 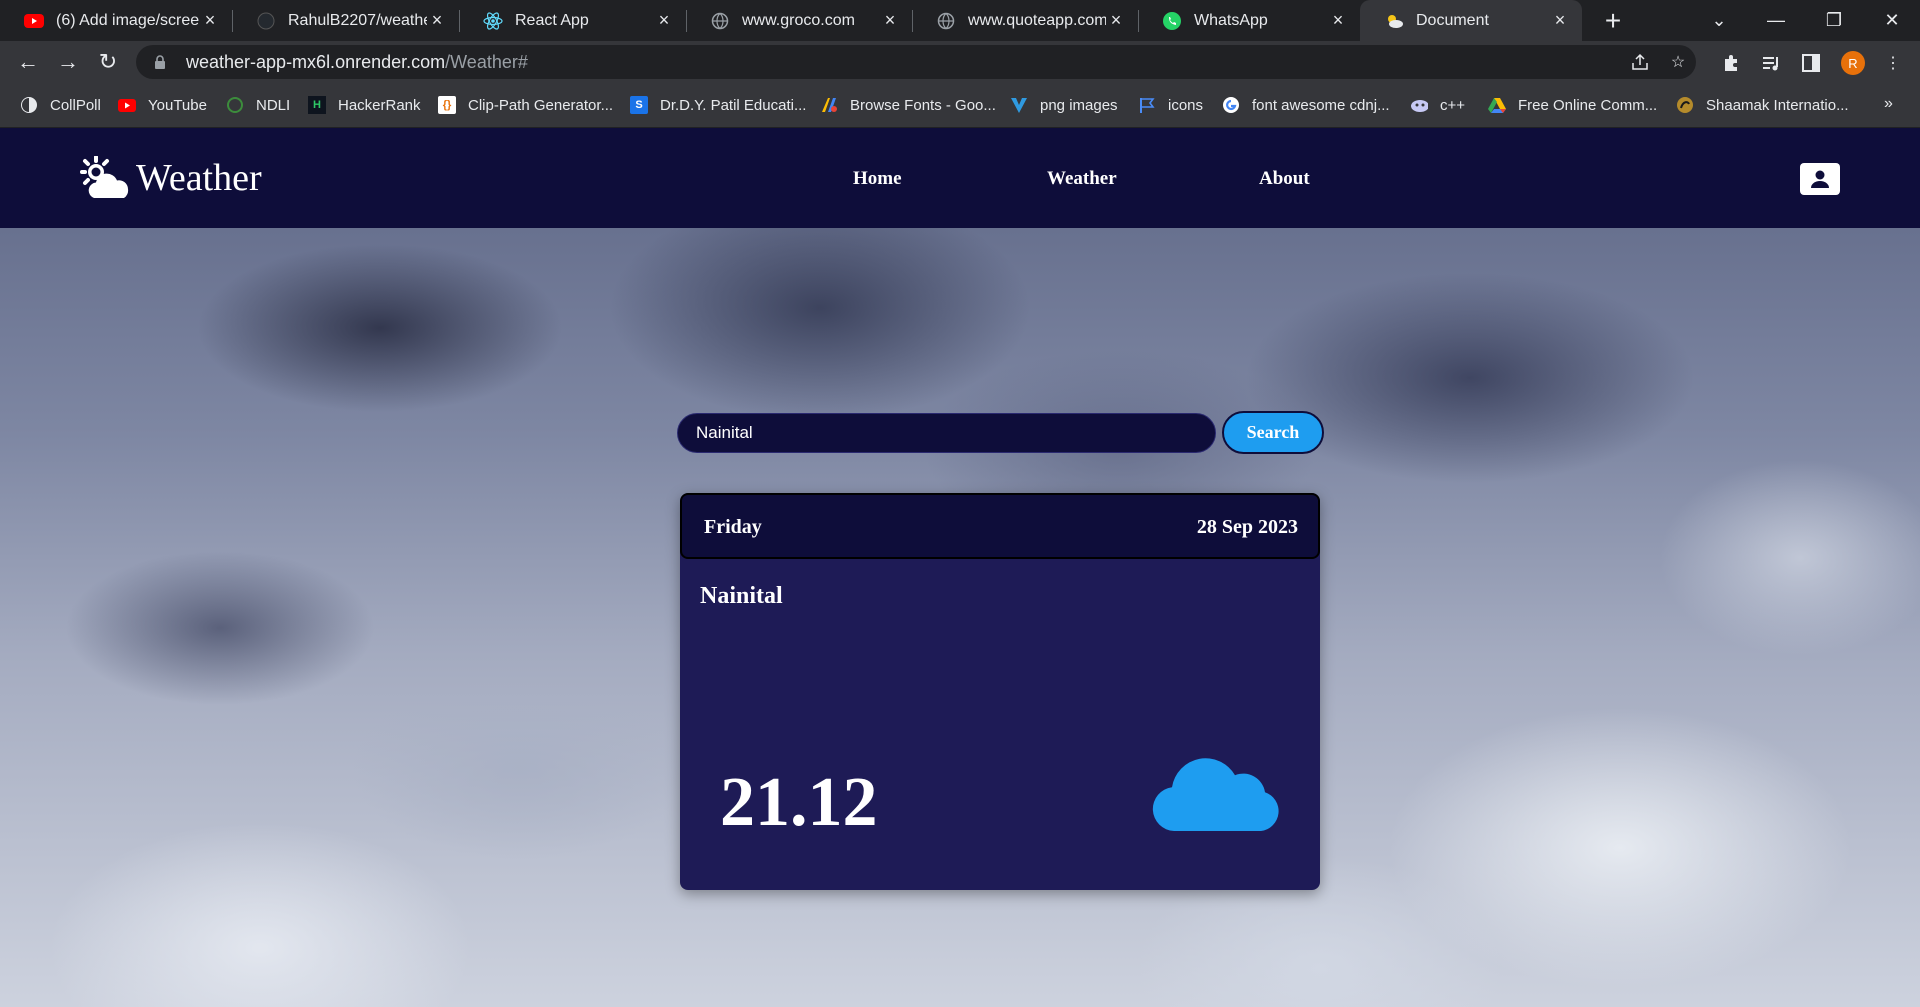 I want to click on bookmark-label: icons, so click(x=1186, y=105).